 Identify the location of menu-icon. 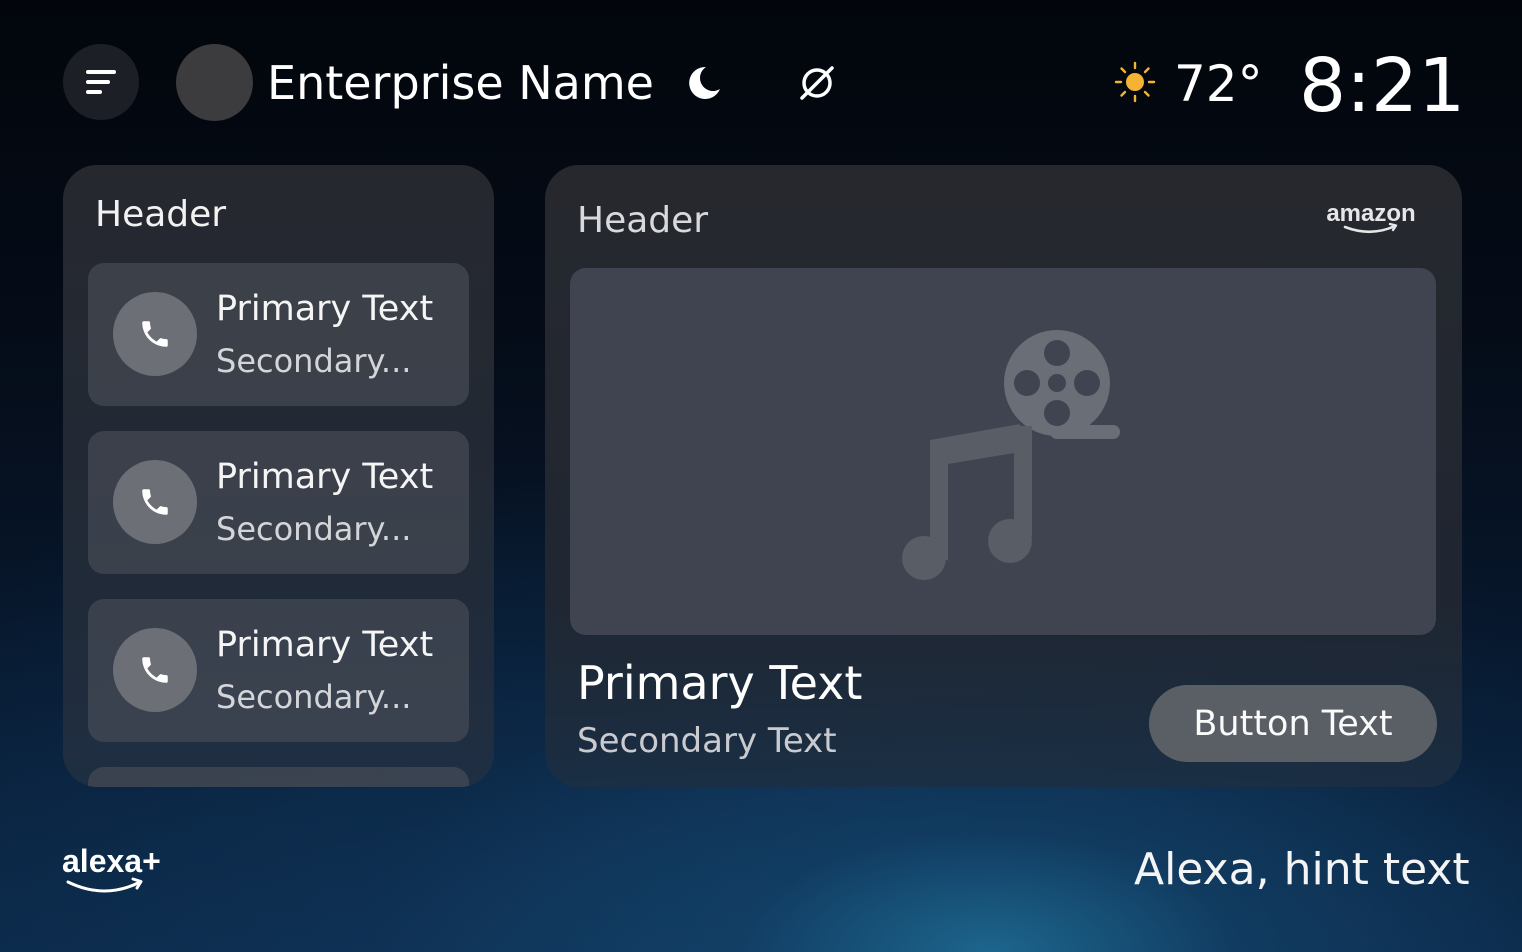
(101, 82).